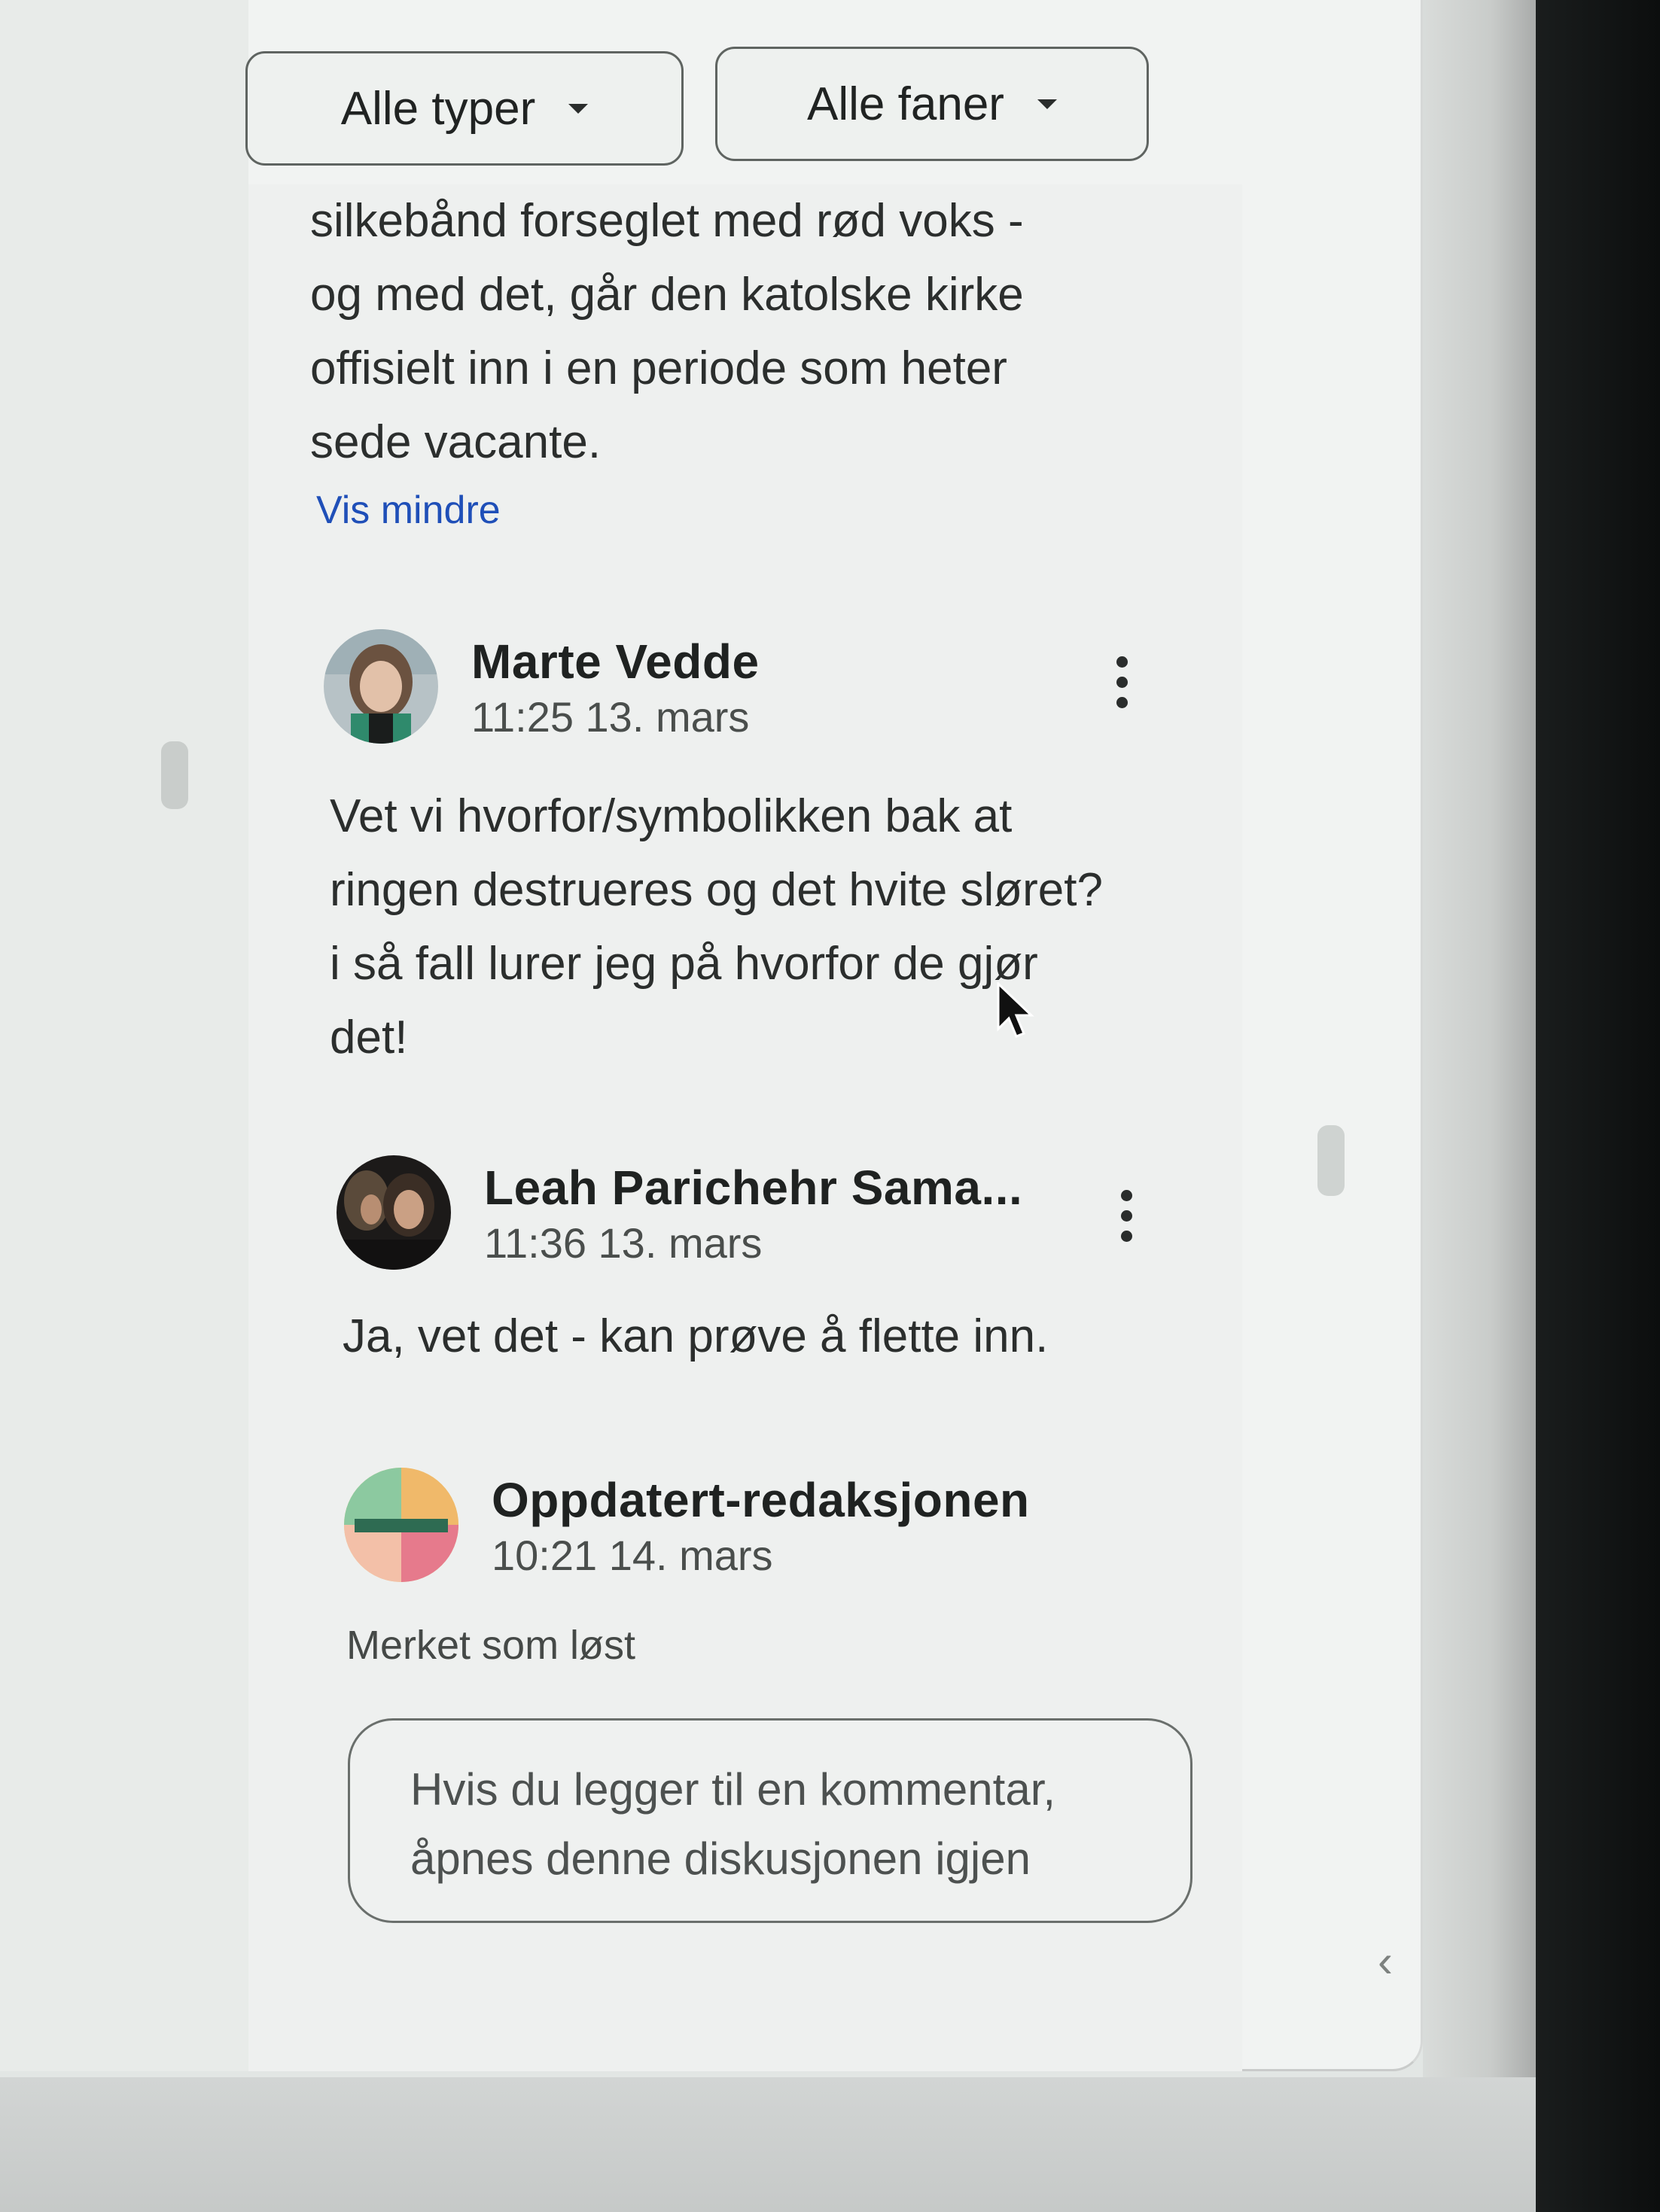 This screenshot has width=1660, height=2212. Describe the element at coordinates (1479, 1106) in the screenshot. I see `screen-edge` at that location.